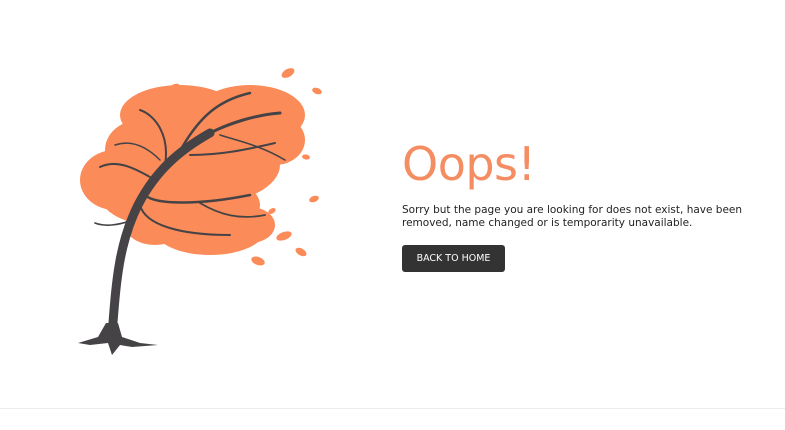 The height and width of the screenshot is (430, 785). What do you see at coordinates (118, 339) in the screenshot?
I see `tree-roots` at bounding box center [118, 339].